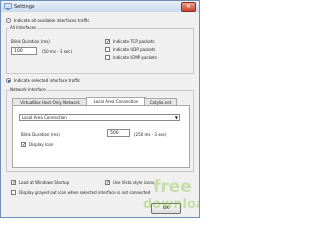 This screenshot has width=320, height=240. I want to click on udp-label: Indicate UDP packets, so click(134, 49).